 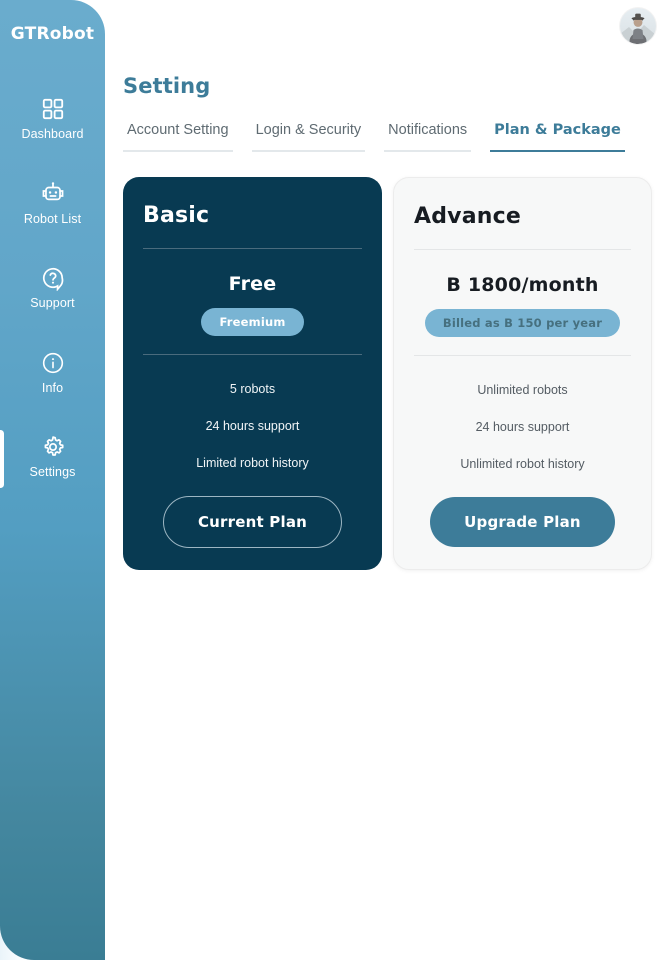 I want to click on question-circle-icon, so click(x=53, y=278).